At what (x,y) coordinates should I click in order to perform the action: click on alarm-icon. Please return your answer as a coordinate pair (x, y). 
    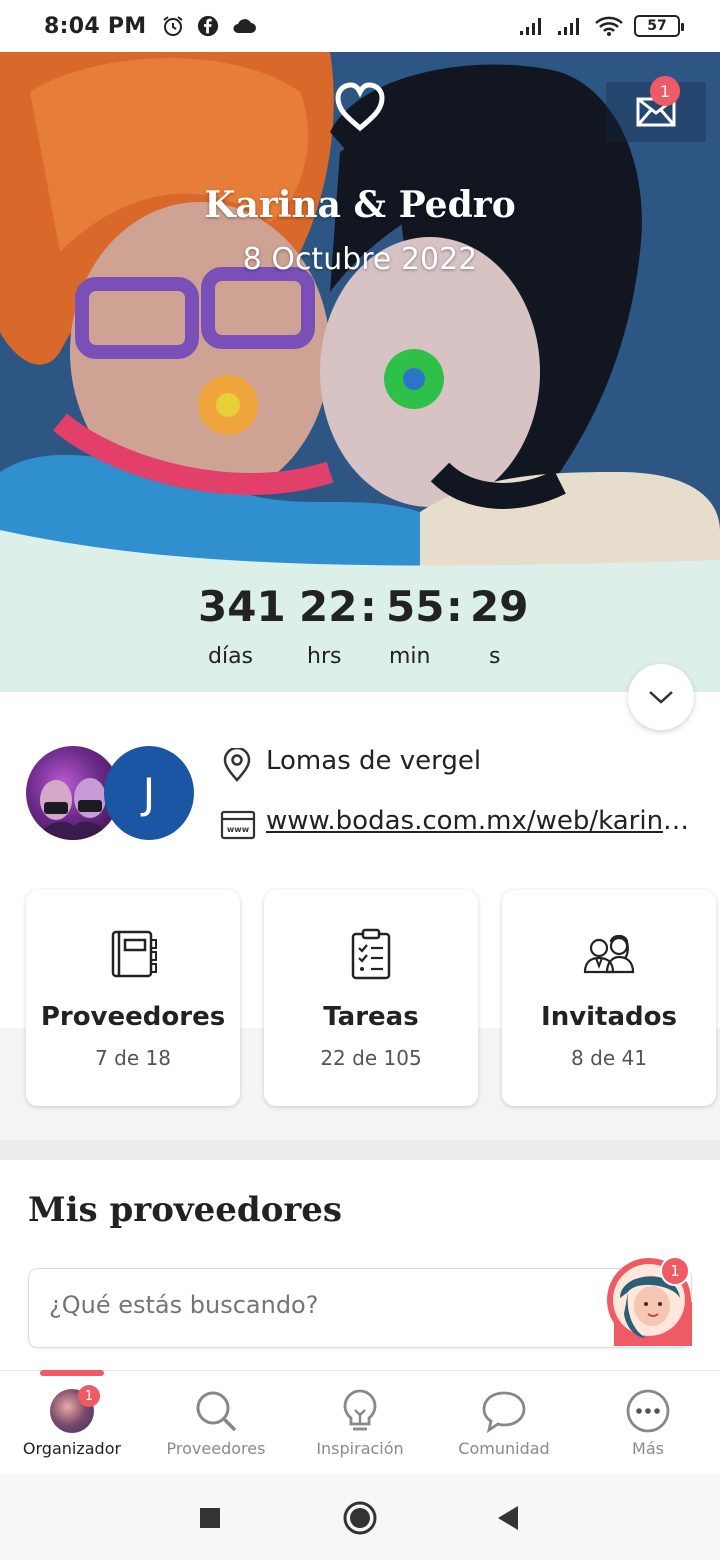
    Looking at the image, I should click on (172, 26).